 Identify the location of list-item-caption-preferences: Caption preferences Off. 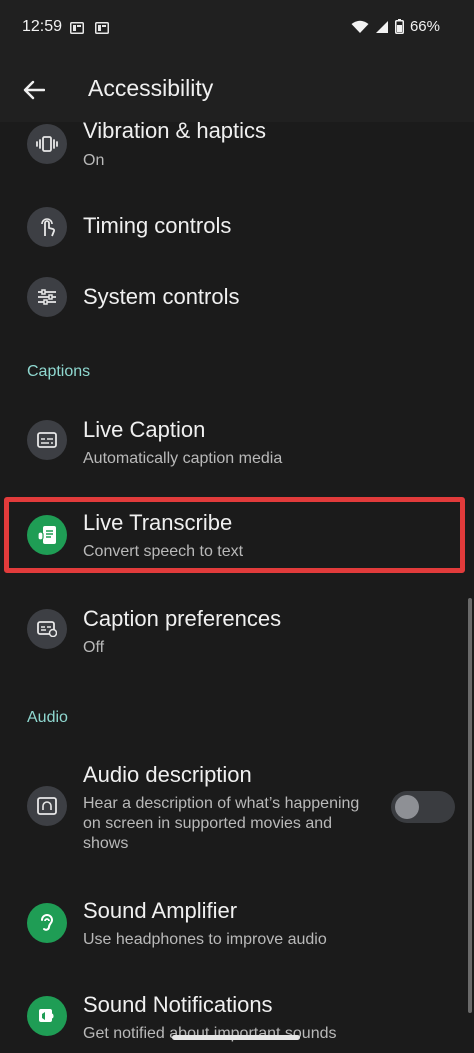
(237, 632).